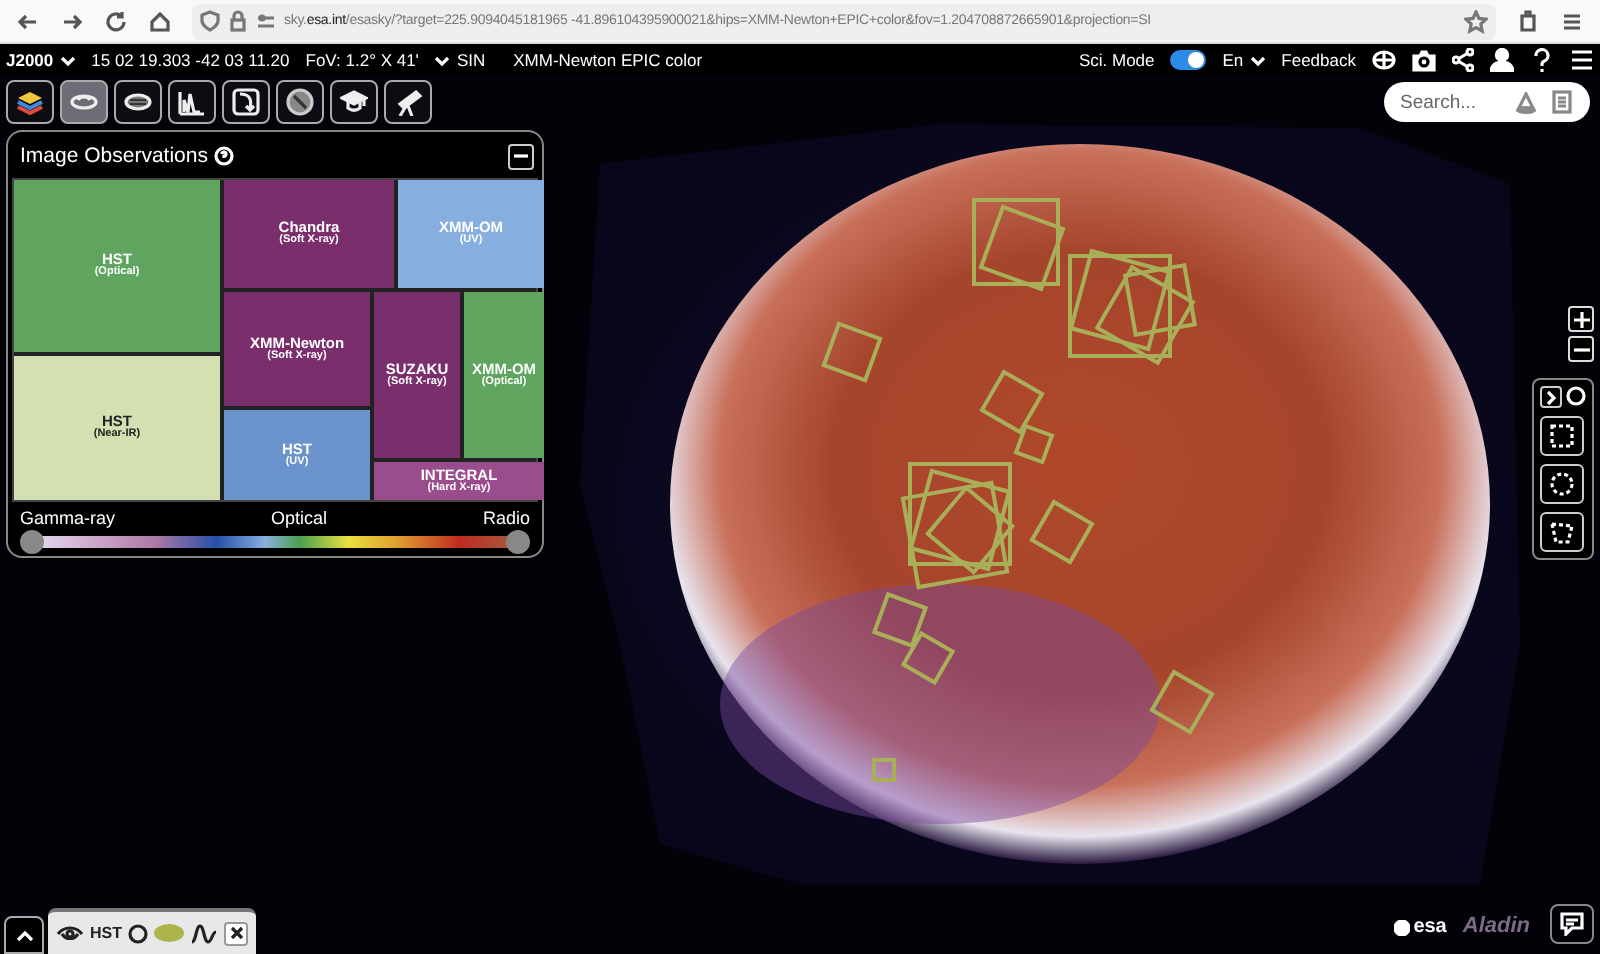 The image size is (1600, 954). Describe the element at coordinates (70, 933) in the screenshot. I see `eye-icon` at that location.